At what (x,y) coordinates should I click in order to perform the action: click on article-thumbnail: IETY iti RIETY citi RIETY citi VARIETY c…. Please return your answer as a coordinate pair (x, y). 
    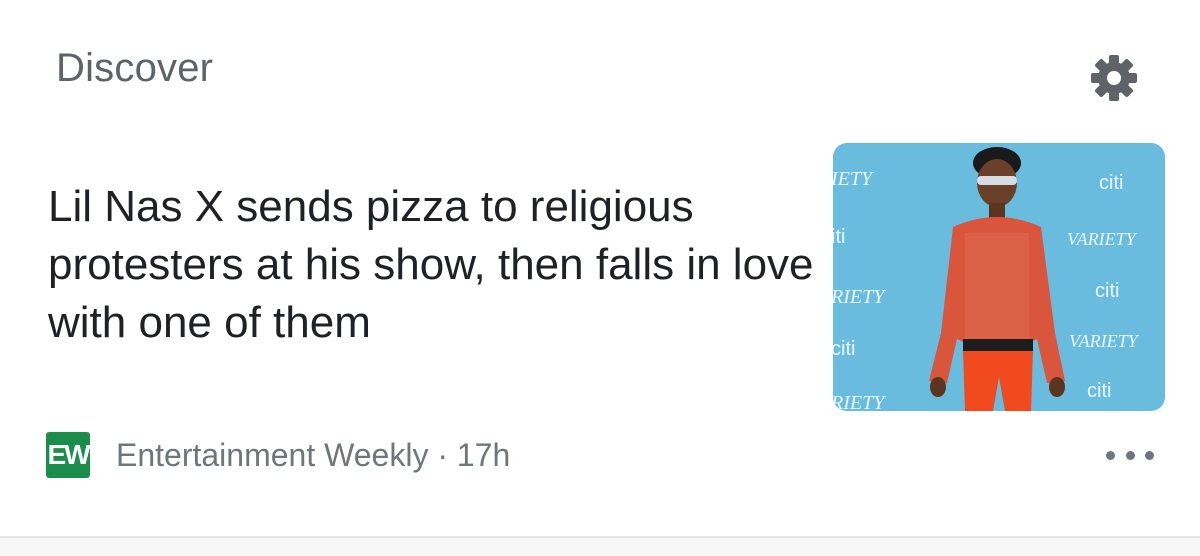
    Looking at the image, I should click on (999, 277).